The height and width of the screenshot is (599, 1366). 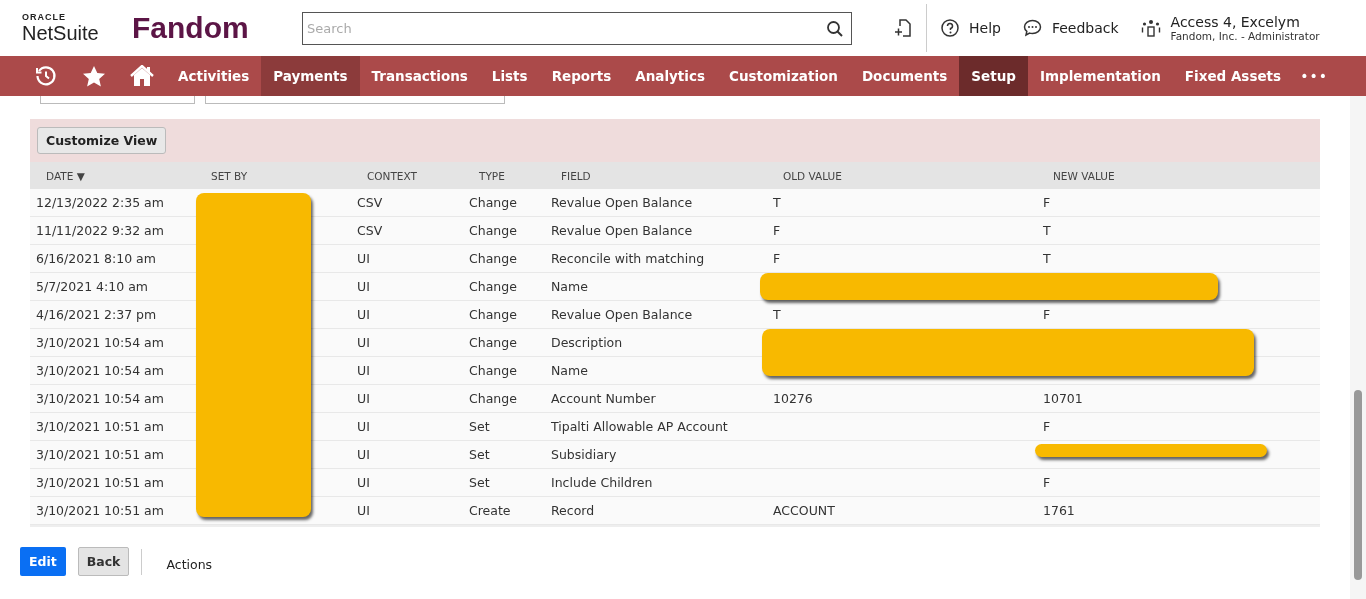 What do you see at coordinates (1314, 76) in the screenshot?
I see `more-menu: •••` at bounding box center [1314, 76].